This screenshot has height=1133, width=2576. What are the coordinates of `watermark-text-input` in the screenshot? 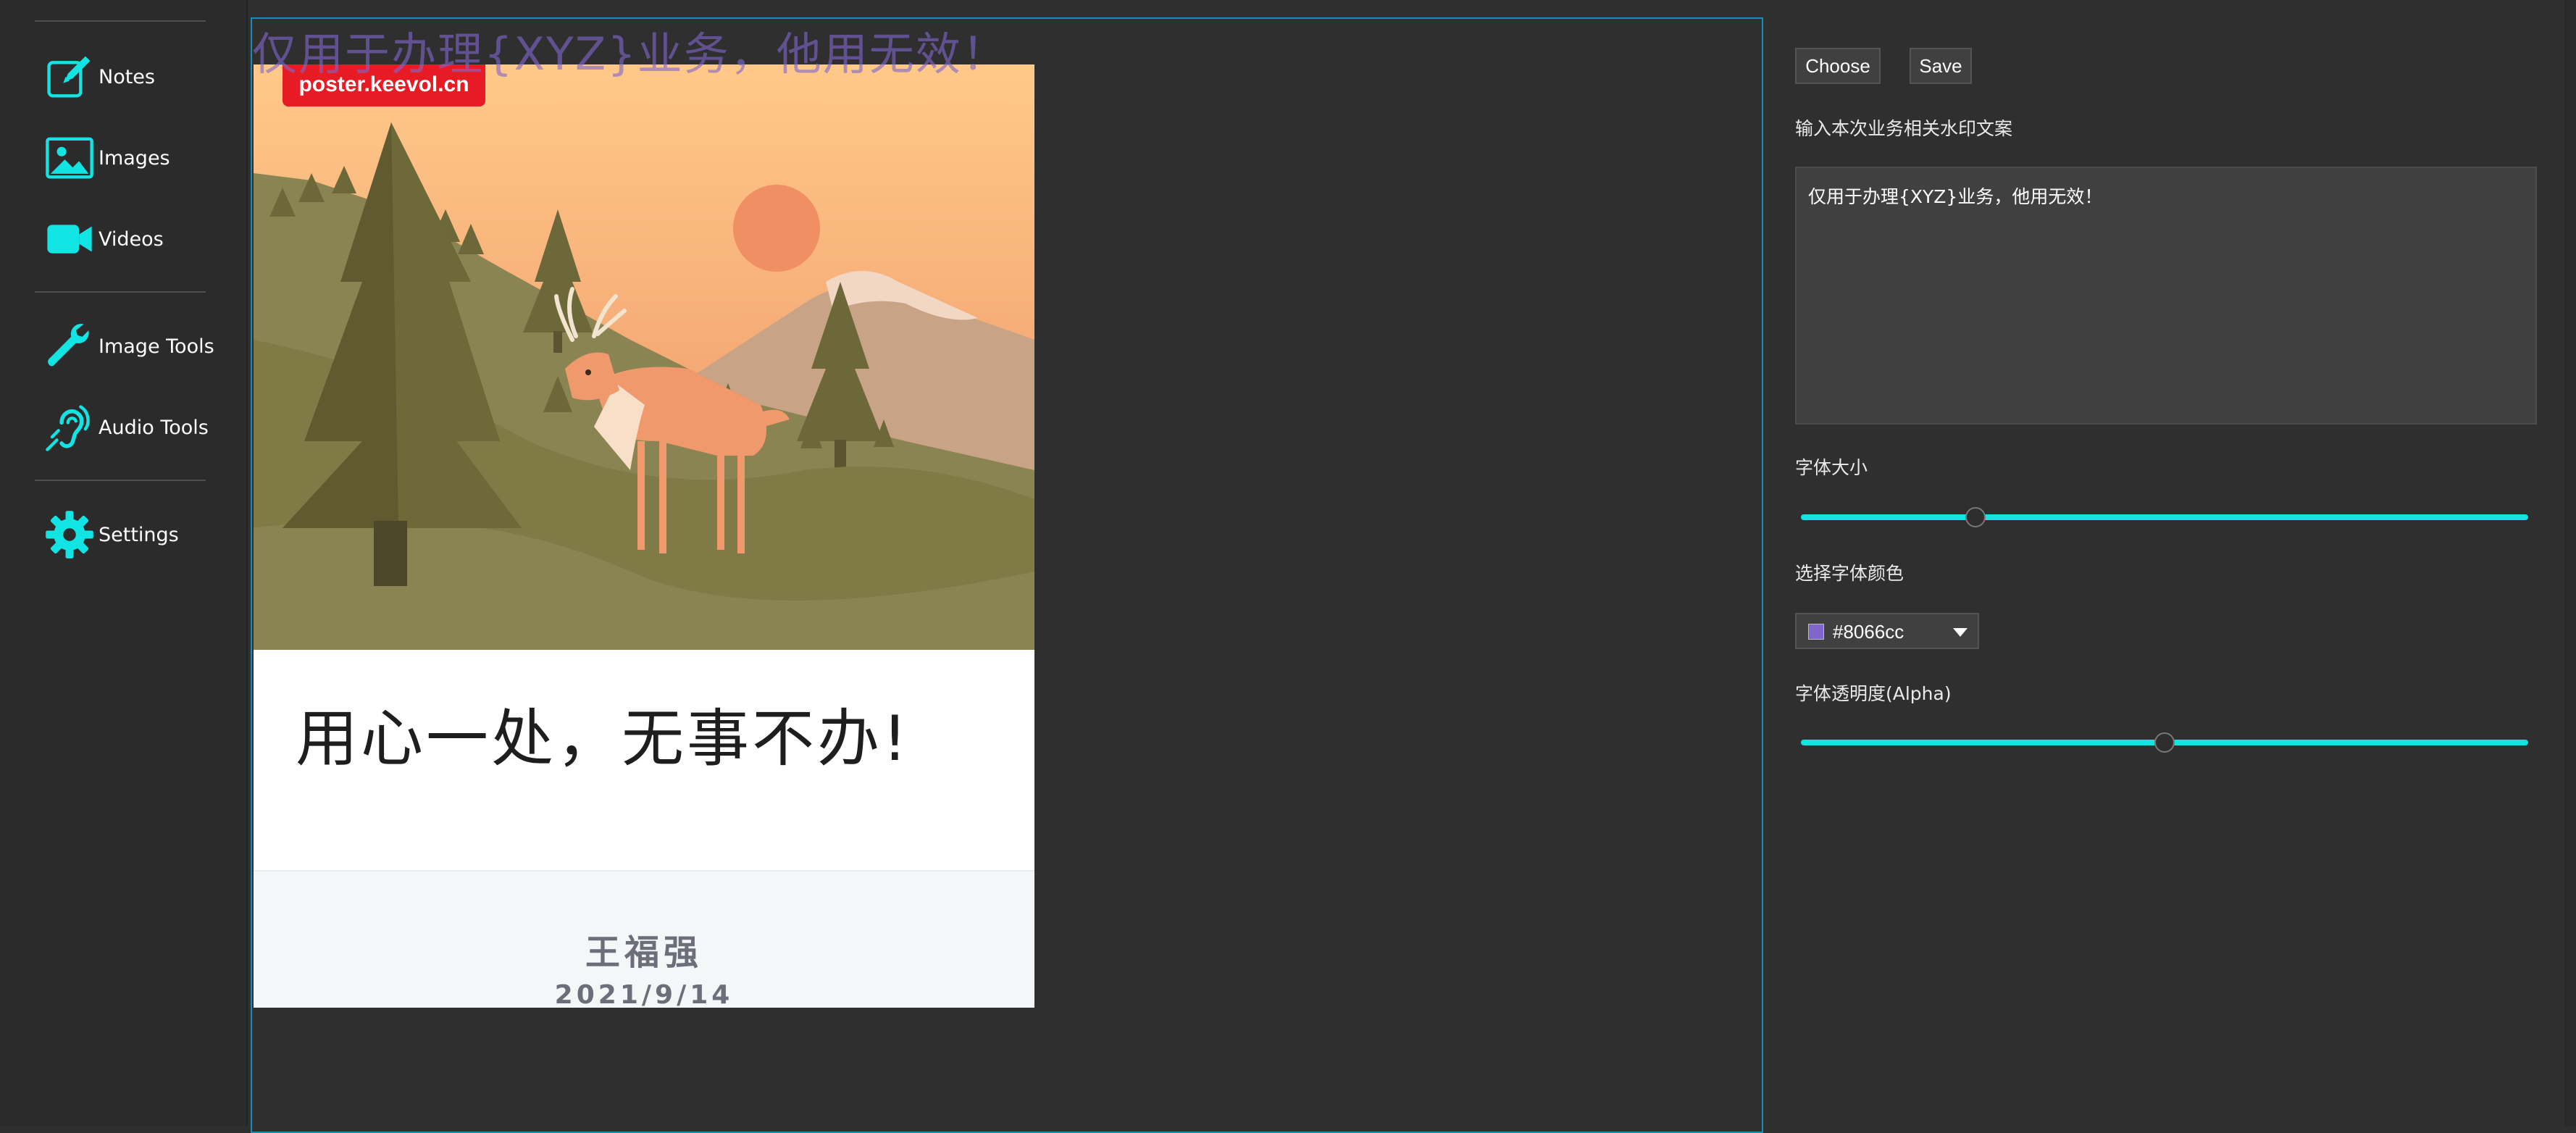 It's located at (2166, 296).